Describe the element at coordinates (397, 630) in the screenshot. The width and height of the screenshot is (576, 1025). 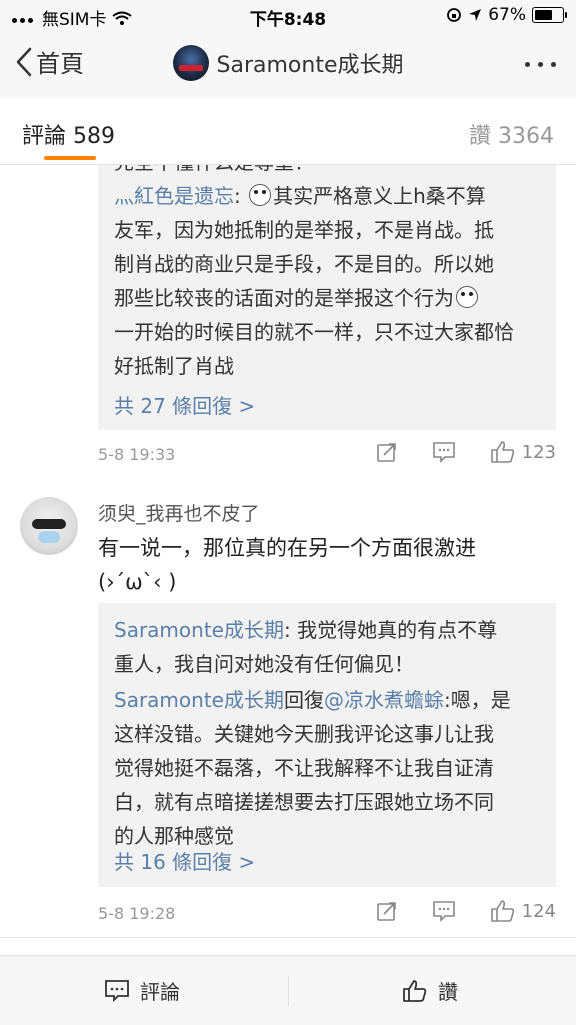
I see `reply-text: 我觉得她真的有点不尊` at that location.